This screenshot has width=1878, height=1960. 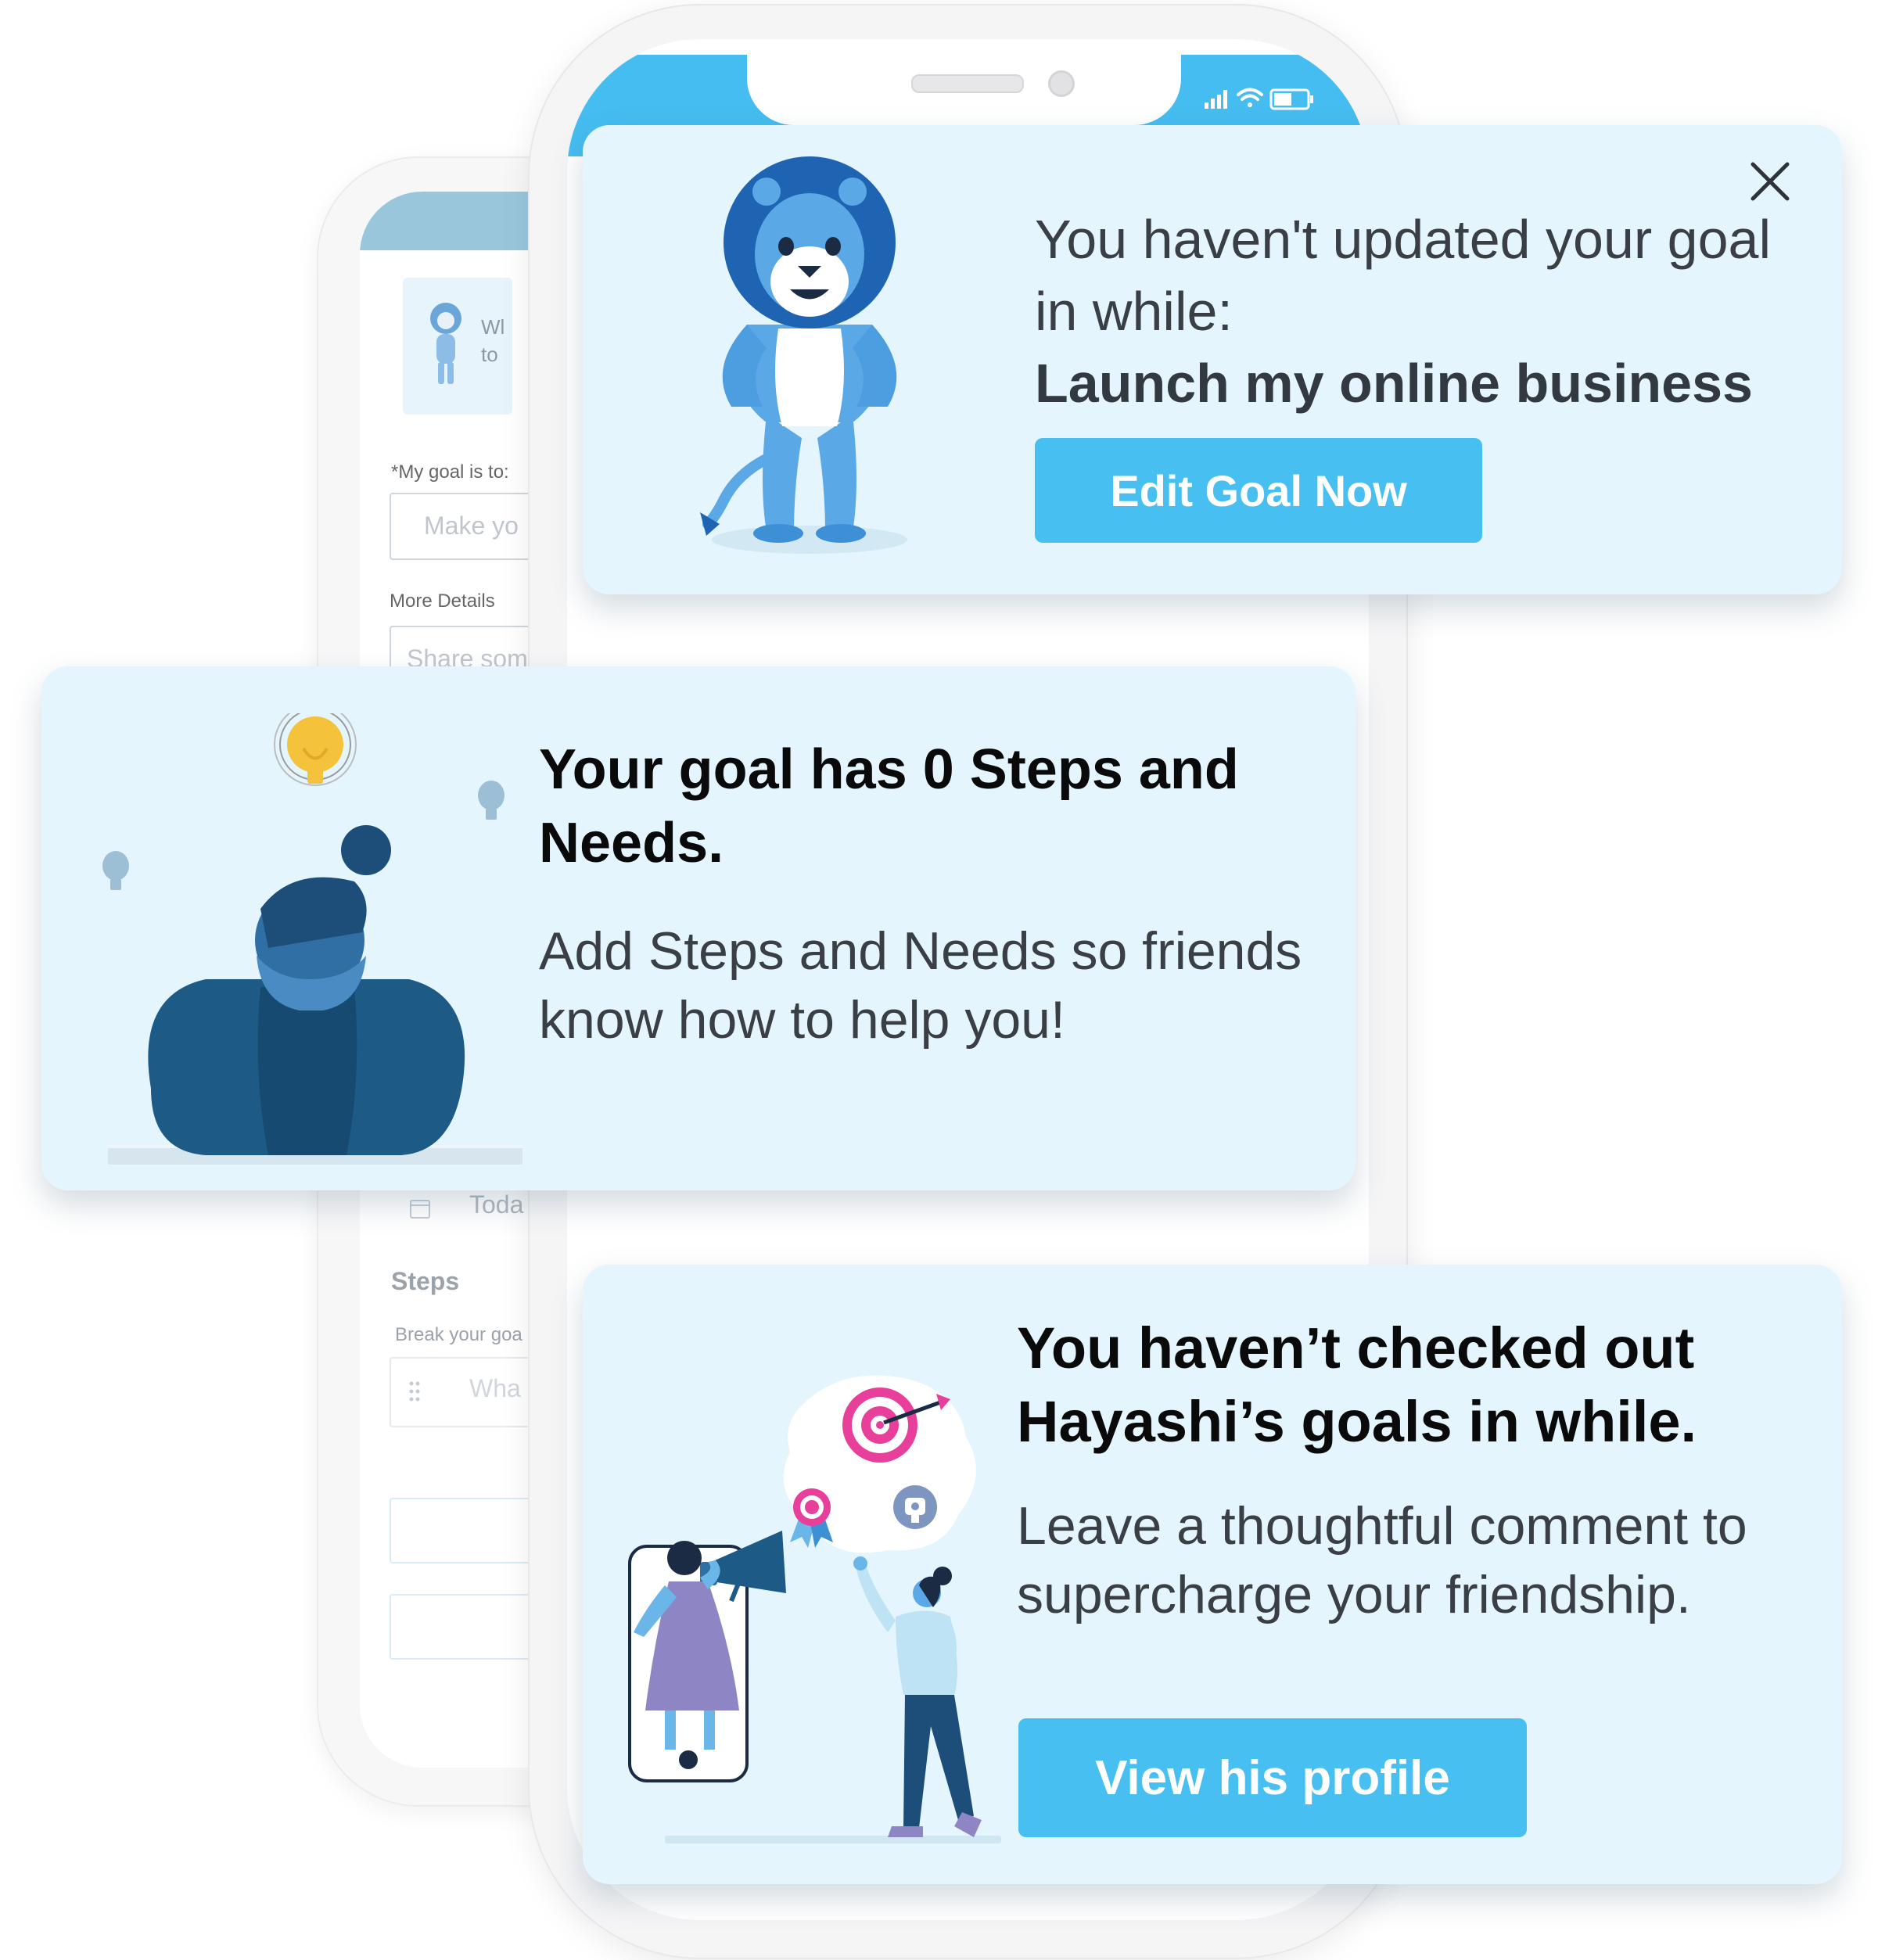 I want to click on wifi-icon, so click(x=1250, y=97).